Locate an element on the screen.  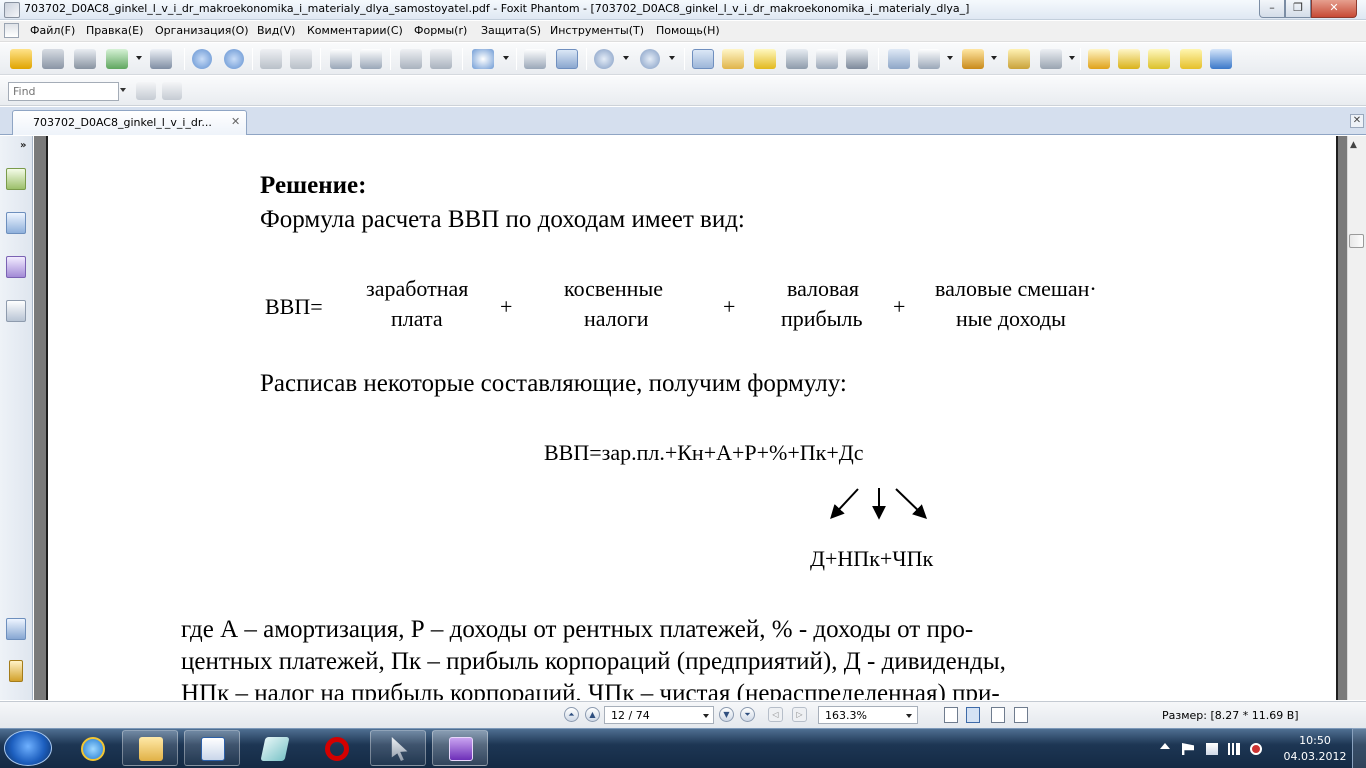
zoom-out-icon is located at coordinates (604, 59).